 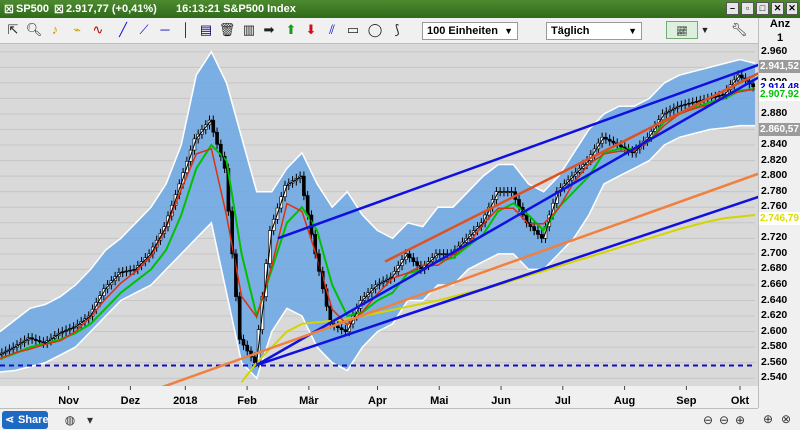 What do you see at coordinates (379, 419) in the screenshot?
I see `bottom-bar: ⋖ Share ◍ ▾ ⊖ ⊖ ⊕` at bounding box center [379, 419].